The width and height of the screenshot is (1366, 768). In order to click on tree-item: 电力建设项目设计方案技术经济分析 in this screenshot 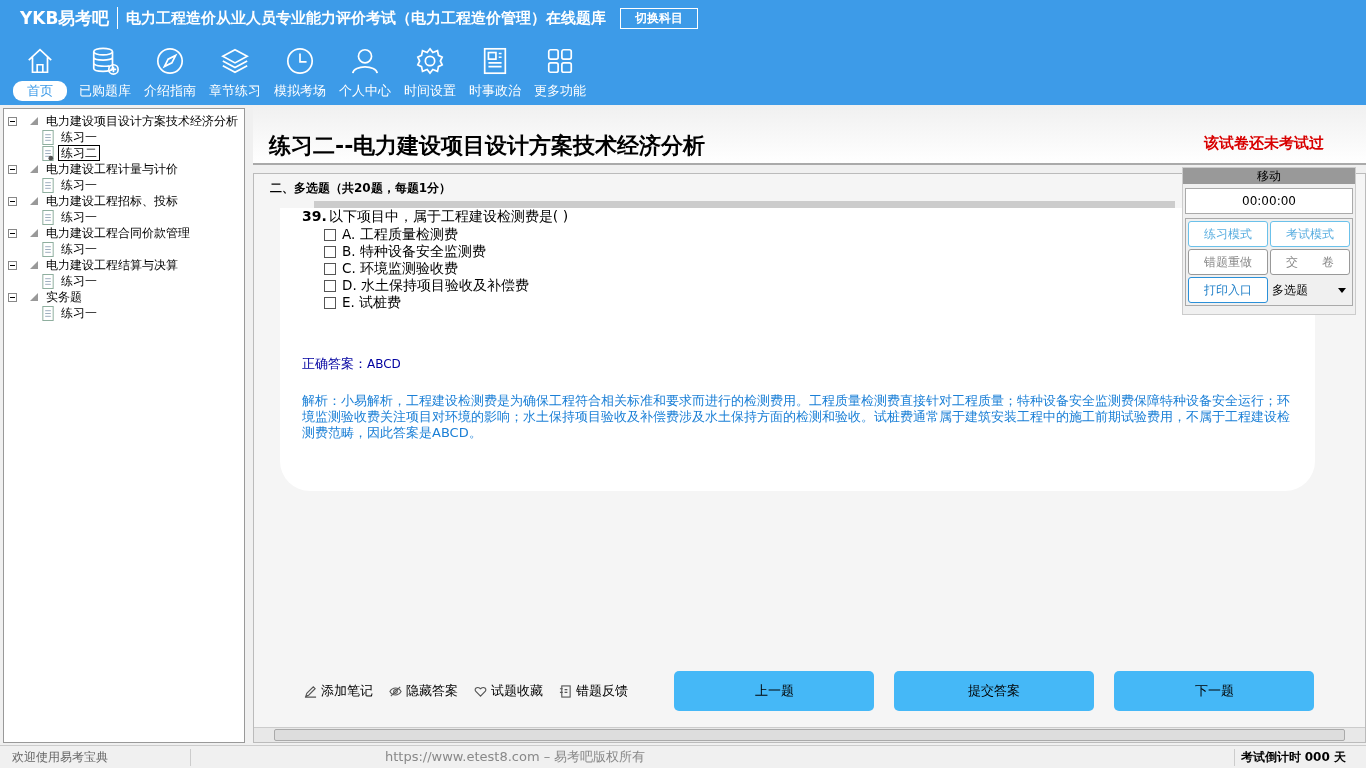, I will do `click(142, 121)`.